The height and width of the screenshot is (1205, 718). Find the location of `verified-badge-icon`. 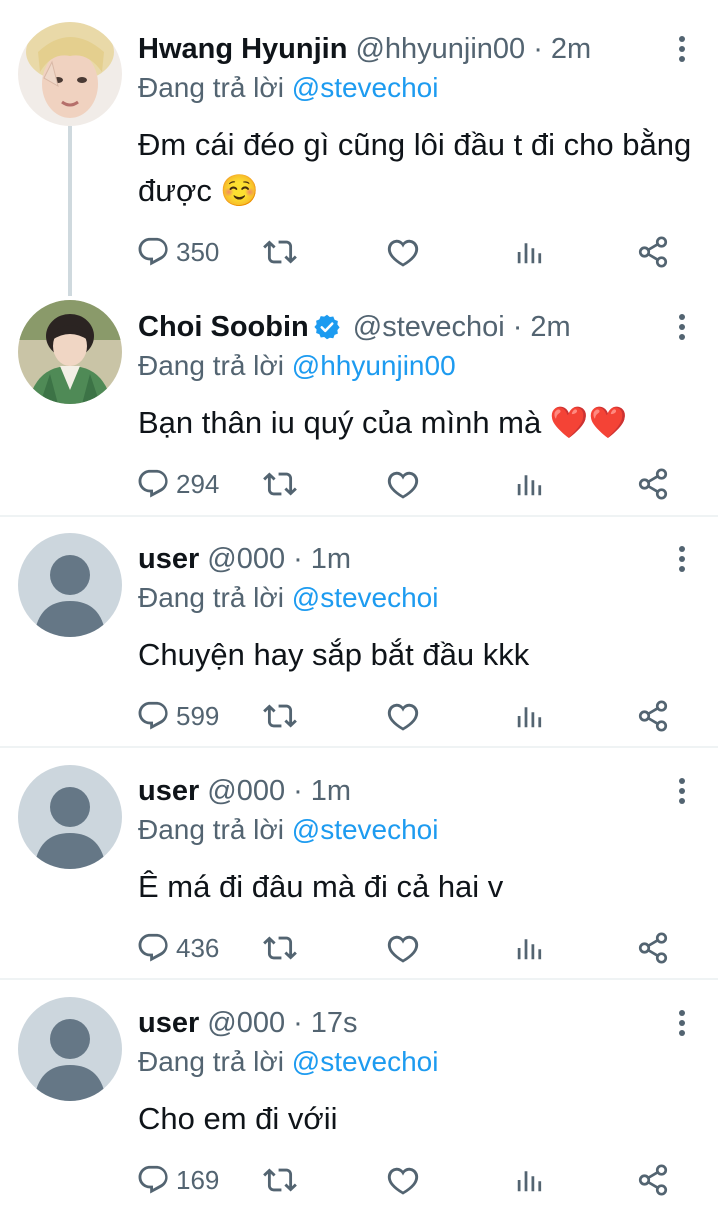

verified-badge-icon is located at coordinates (327, 327).